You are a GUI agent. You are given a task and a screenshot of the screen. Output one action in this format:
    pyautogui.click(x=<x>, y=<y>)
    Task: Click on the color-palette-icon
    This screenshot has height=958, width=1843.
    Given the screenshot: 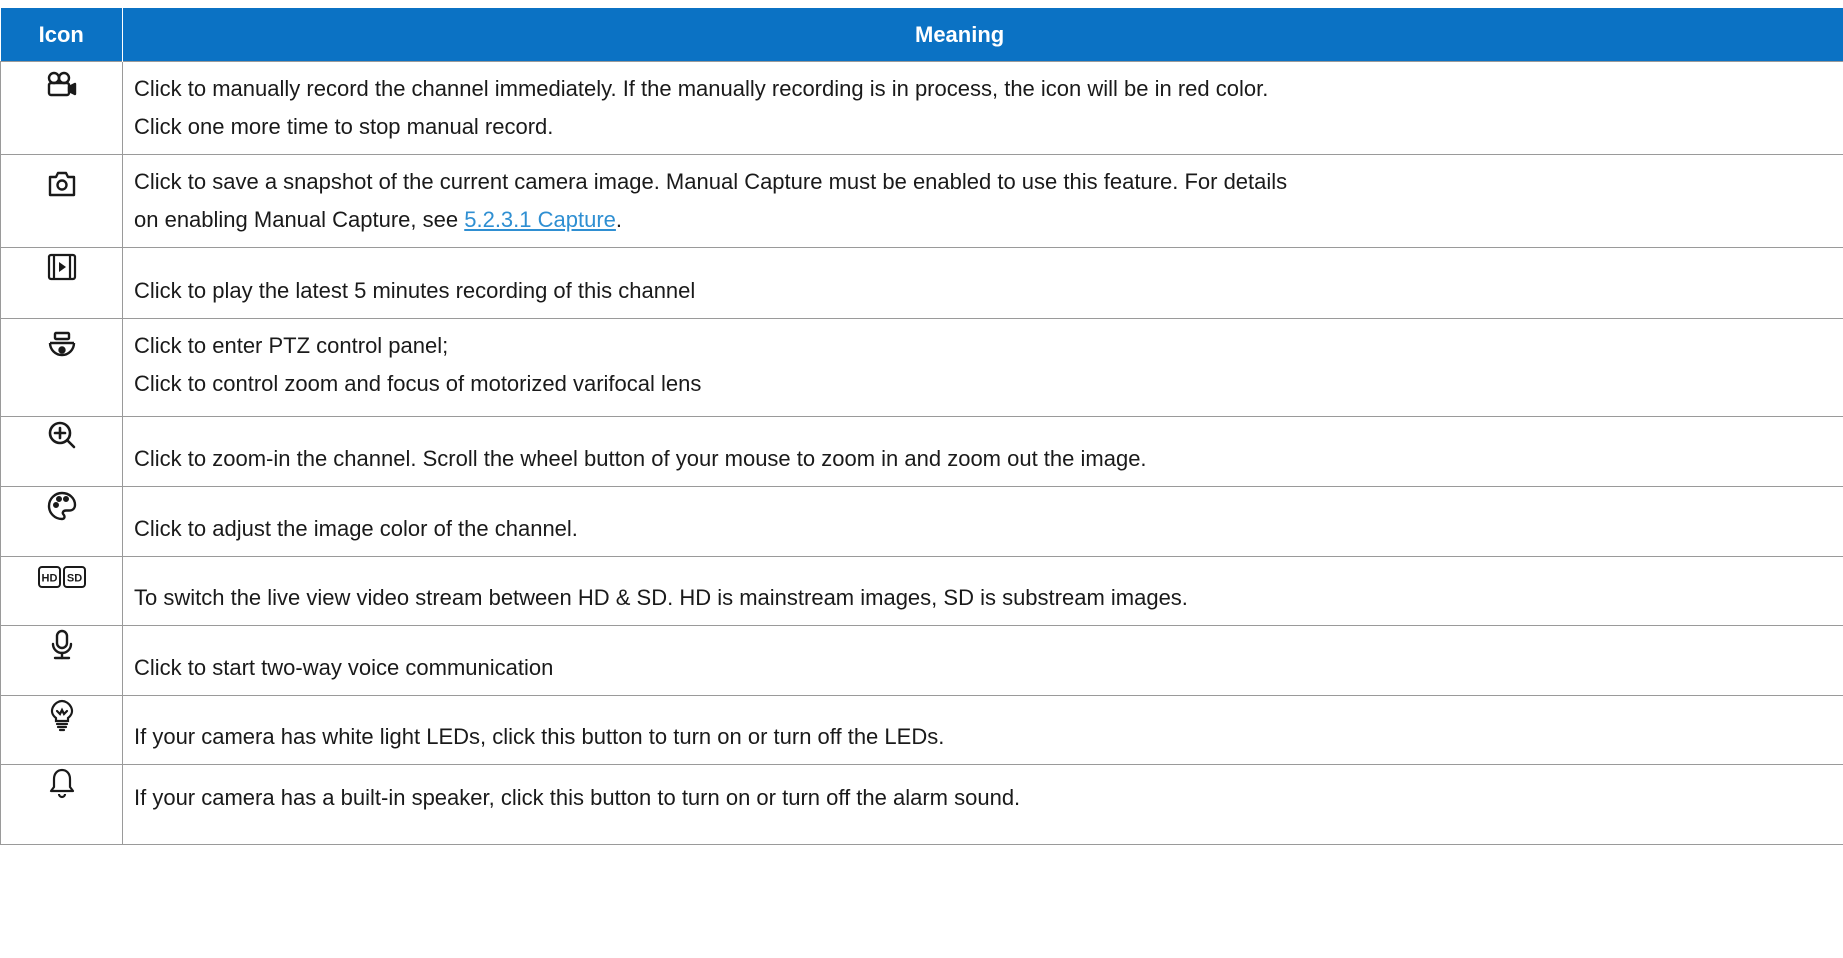 What is the action you would take?
    pyautogui.click(x=62, y=506)
    